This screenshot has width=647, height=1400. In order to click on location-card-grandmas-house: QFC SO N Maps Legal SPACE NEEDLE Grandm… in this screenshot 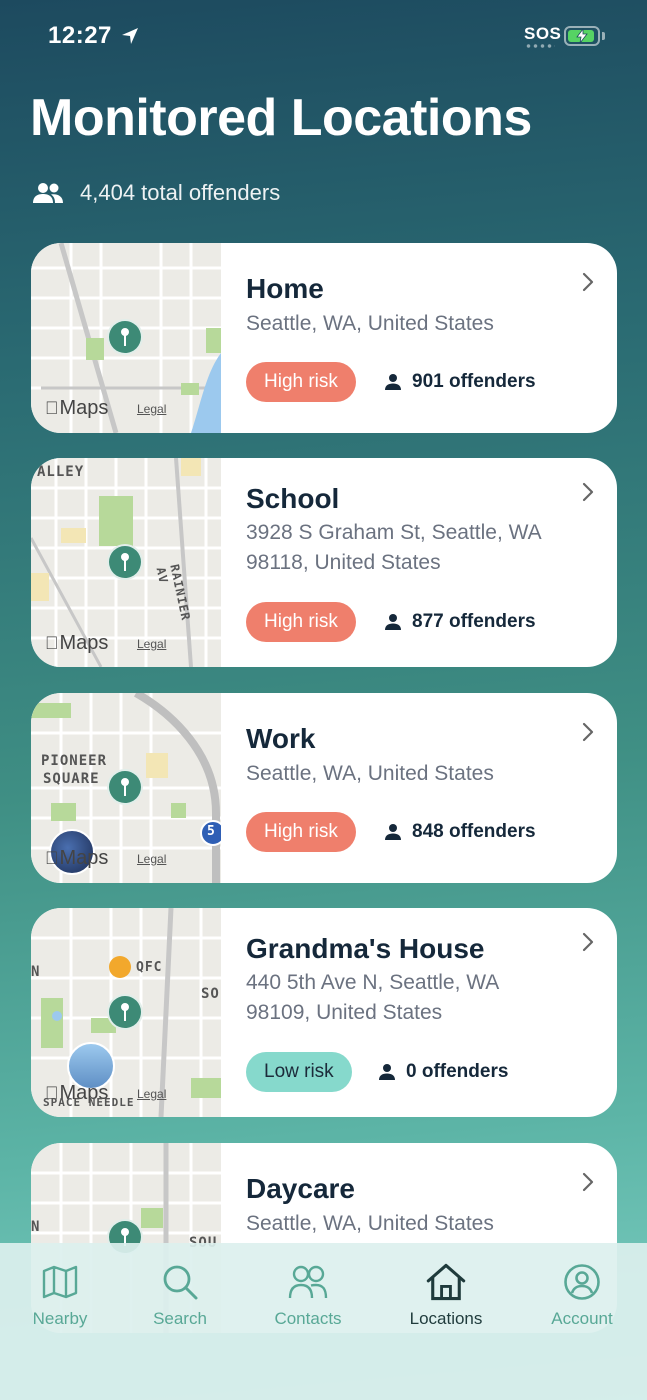, I will do `click(324, 1012)`.